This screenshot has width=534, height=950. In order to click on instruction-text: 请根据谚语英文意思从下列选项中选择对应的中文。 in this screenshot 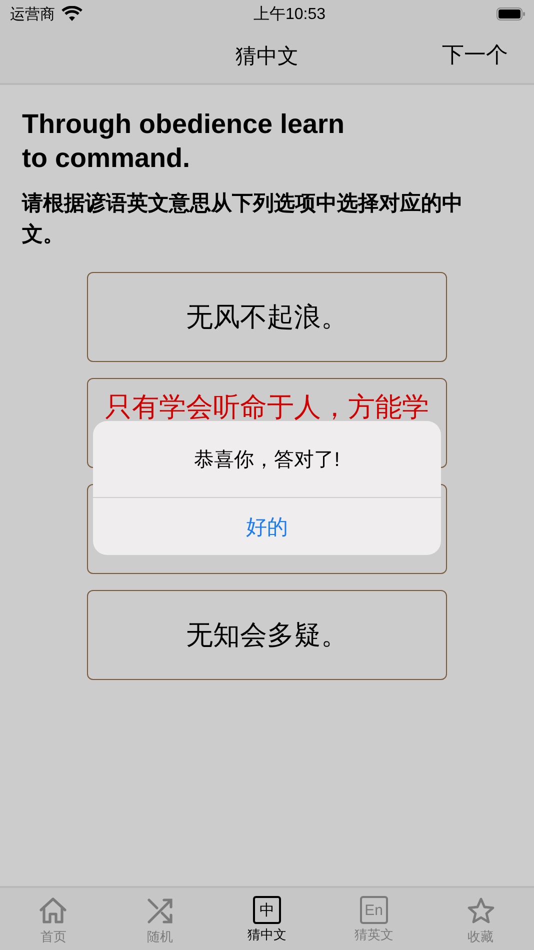, I will do `click(243, 219)`.